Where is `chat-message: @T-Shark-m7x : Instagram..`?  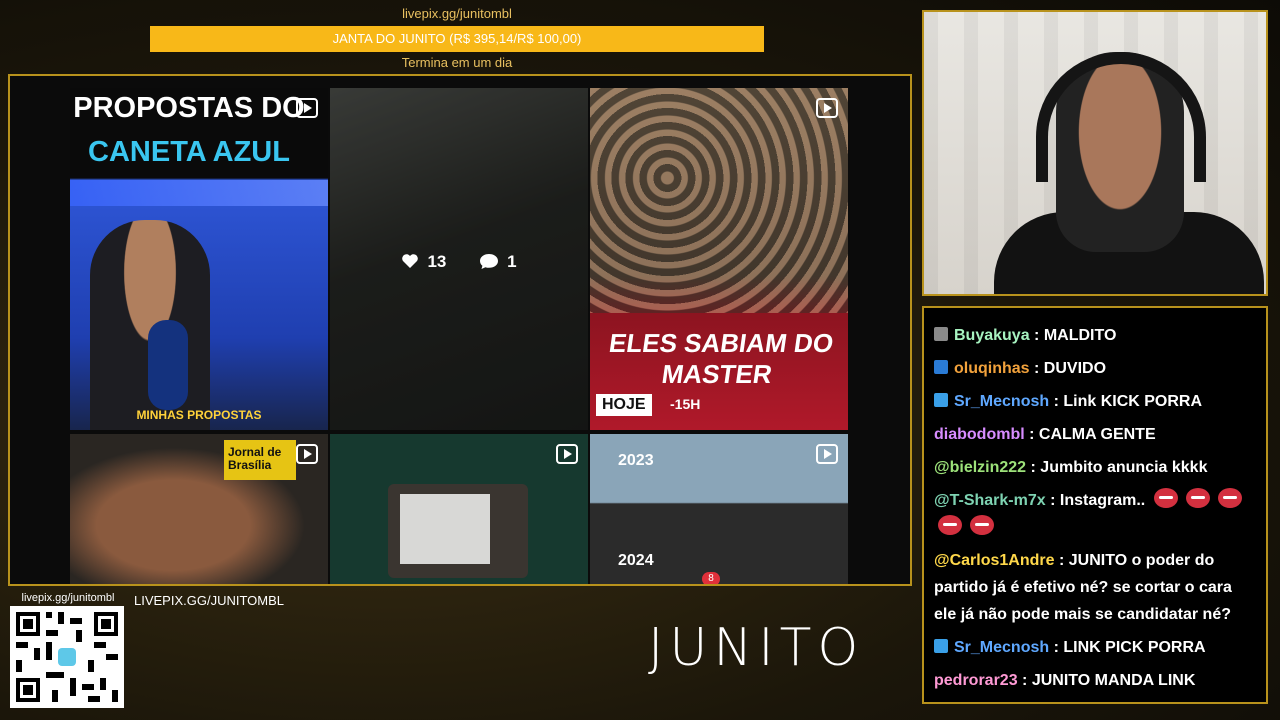 chat-message: @T-Shark-m7x : Instagram.. is located at coordinates (1095, 514).